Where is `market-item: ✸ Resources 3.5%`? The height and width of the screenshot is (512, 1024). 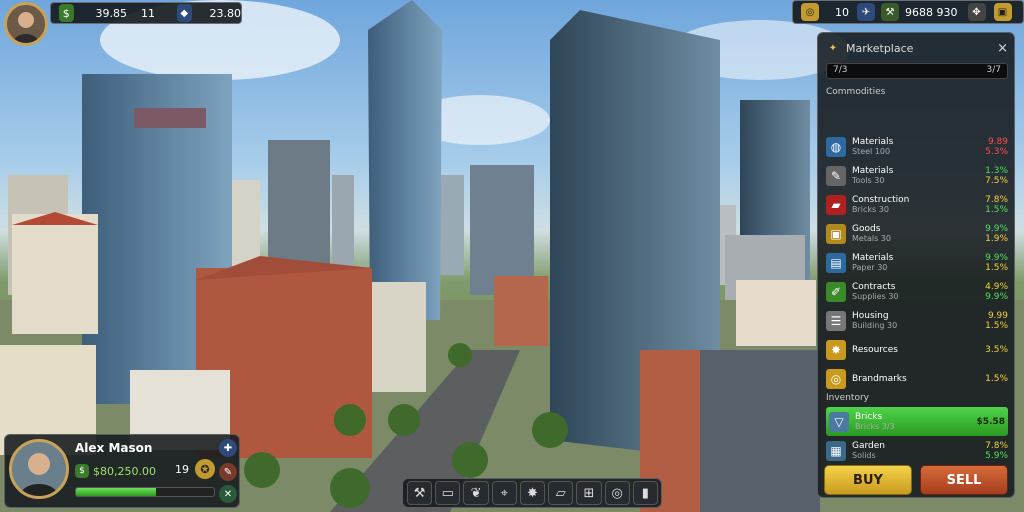 market-item: ✸ Resources 3.5% is located at coordinates (917, 349).